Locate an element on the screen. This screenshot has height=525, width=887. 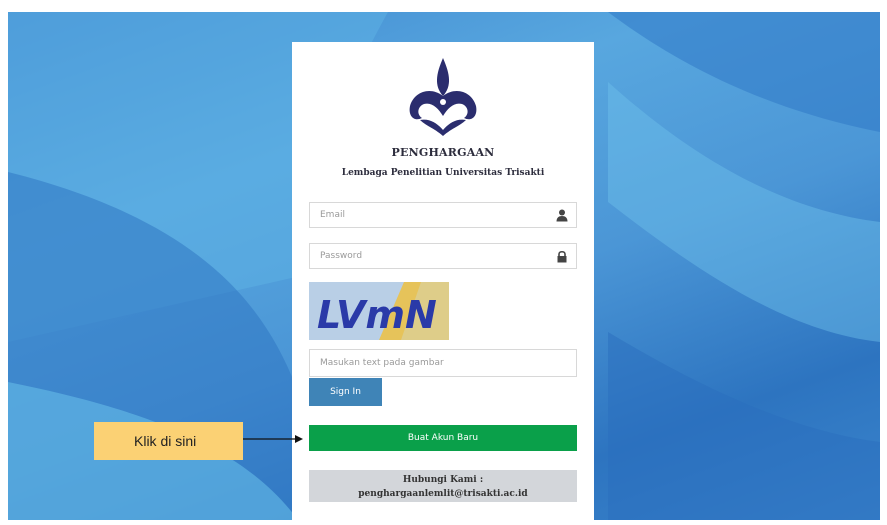
captcha-text: LVmN is located at coordinates (377, 315).